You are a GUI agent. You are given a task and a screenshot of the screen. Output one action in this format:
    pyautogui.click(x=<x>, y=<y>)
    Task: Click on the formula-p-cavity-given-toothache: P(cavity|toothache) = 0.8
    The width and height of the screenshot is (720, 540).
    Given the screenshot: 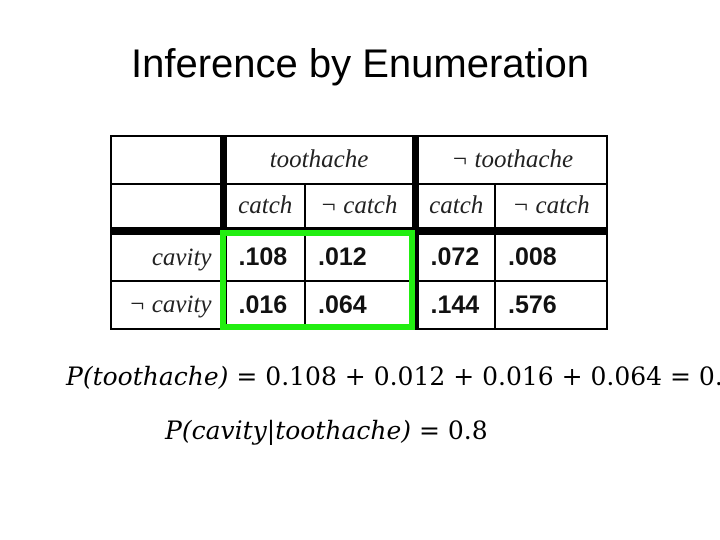 What is the action you would take?
    pyautogui.click(x=326, y=430)
    